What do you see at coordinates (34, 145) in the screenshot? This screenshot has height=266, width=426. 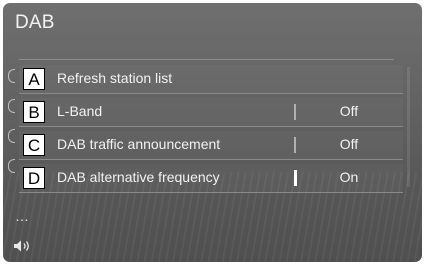 I see `callout-letter: C` at bounding box center [34, 145].